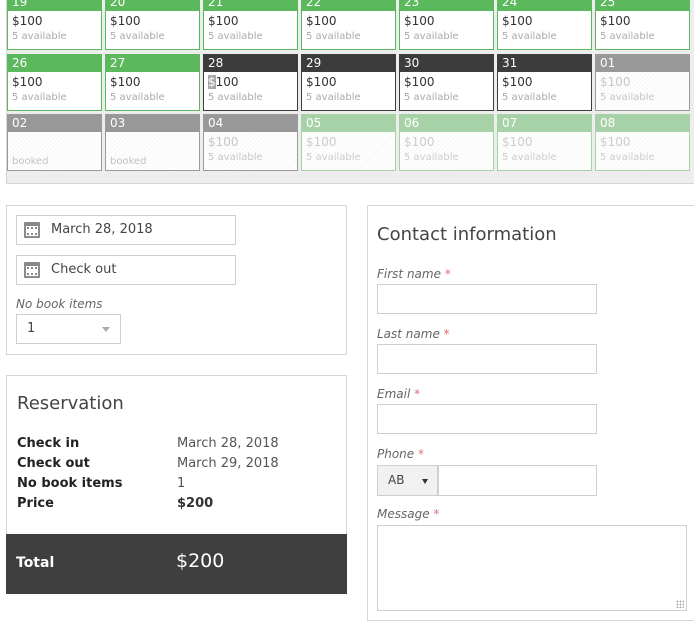  I want to click on calendar-day: 04 $100 5 available, so click(250, 142).